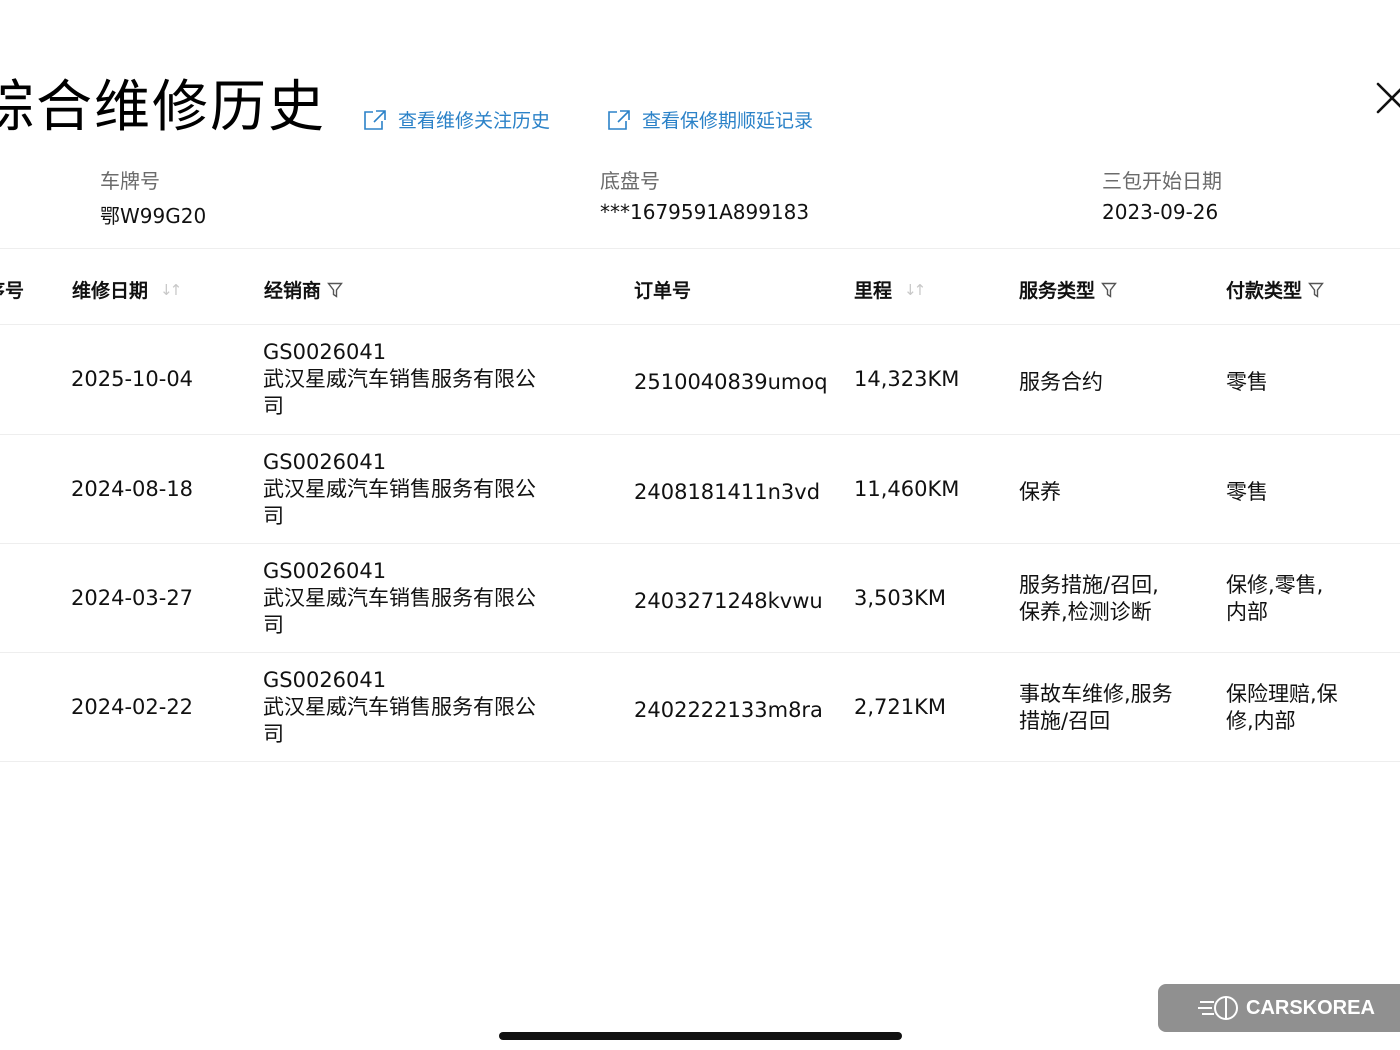 The width and height of the screenshot is (1400, 1050). Describe the element at coordinates (873, 291) in the screenshot. I see `column-header-label: 里程` at that location.